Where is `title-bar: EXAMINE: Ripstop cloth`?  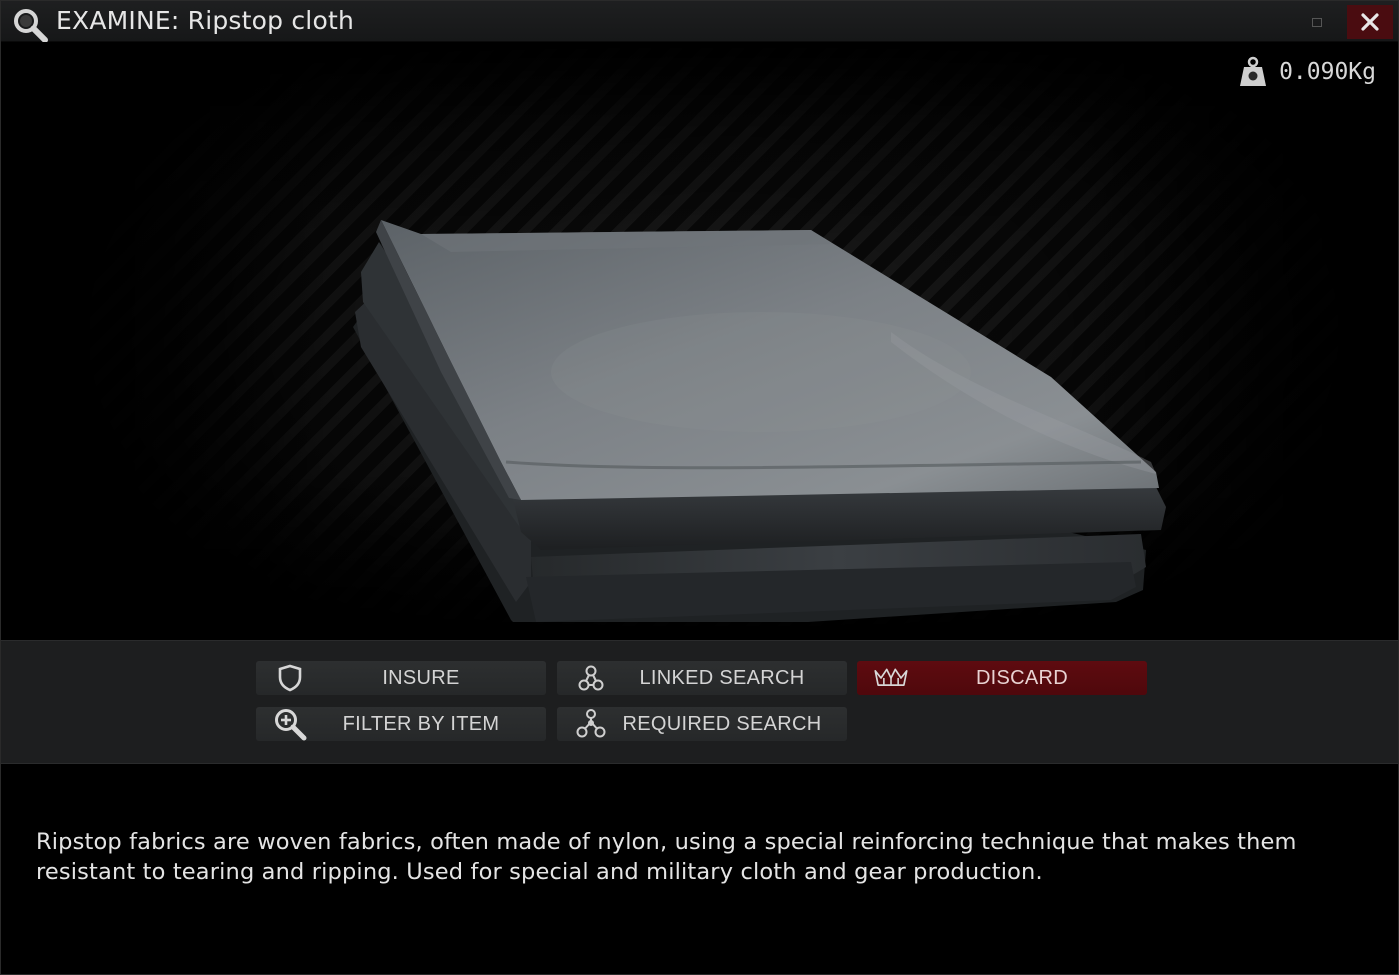
title-bar: EXAMINE: Ripstop cloth is located at coordinates (699, 22).